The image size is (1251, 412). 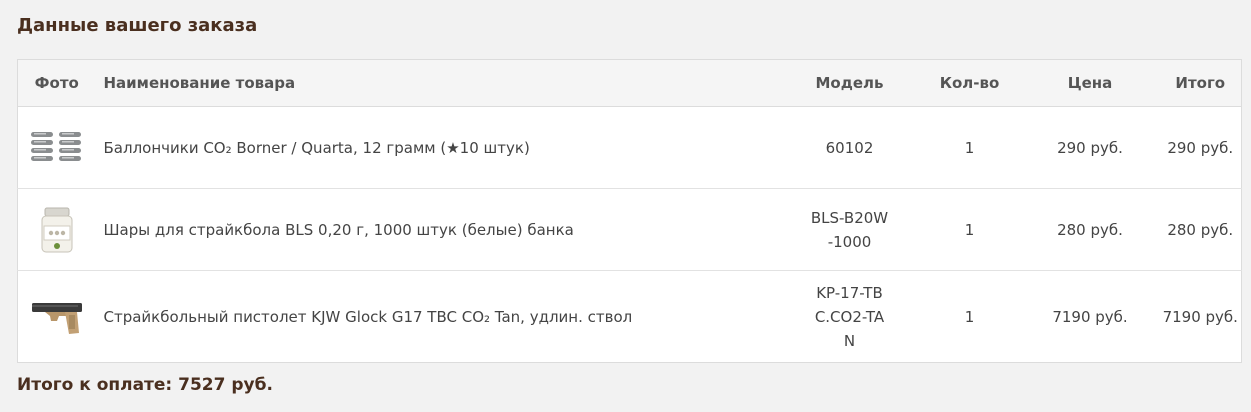 I want to click on product-price: 280 руб., so click(x=1090, y=229).